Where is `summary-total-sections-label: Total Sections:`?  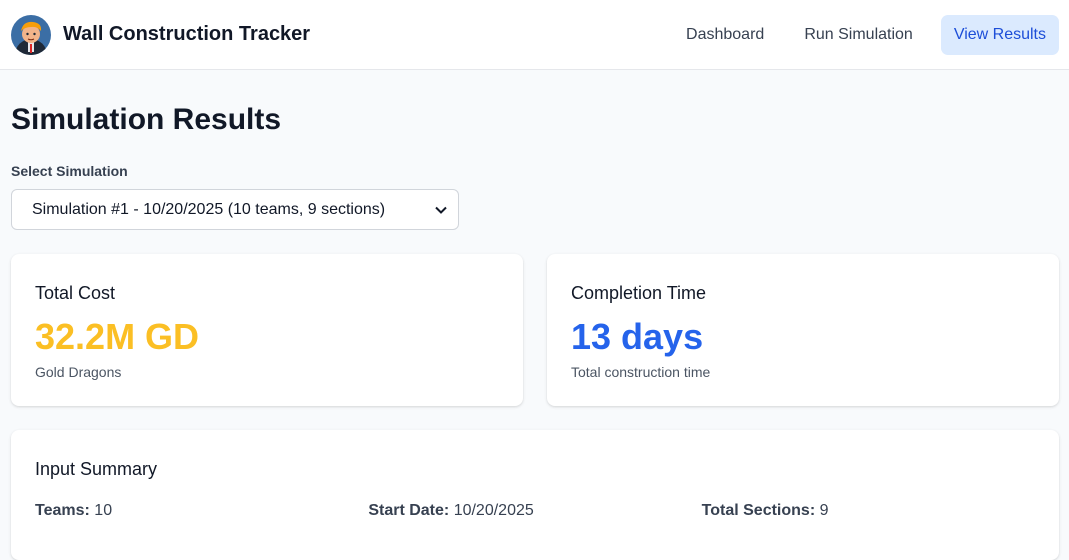
summary-total-sections-label: Total Sections: is located at coordinates (758, 510).